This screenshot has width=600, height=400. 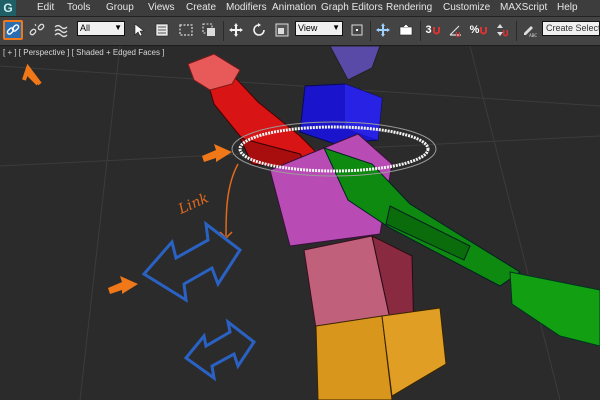 I want to click on percent-snap-label: %, so click(x=474, y=30).